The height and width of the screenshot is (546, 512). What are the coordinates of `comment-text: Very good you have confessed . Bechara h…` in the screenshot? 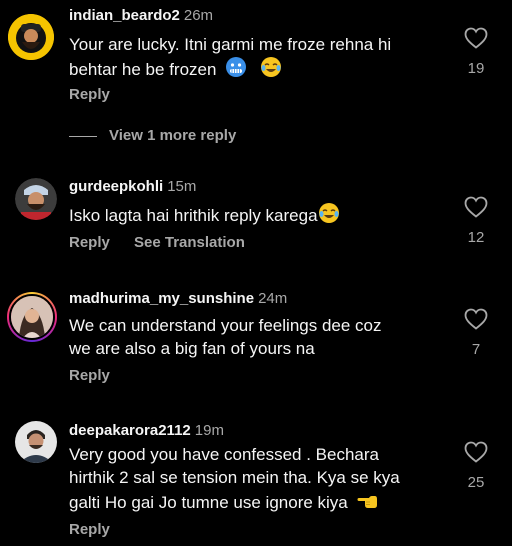 It's located at (254, 480).